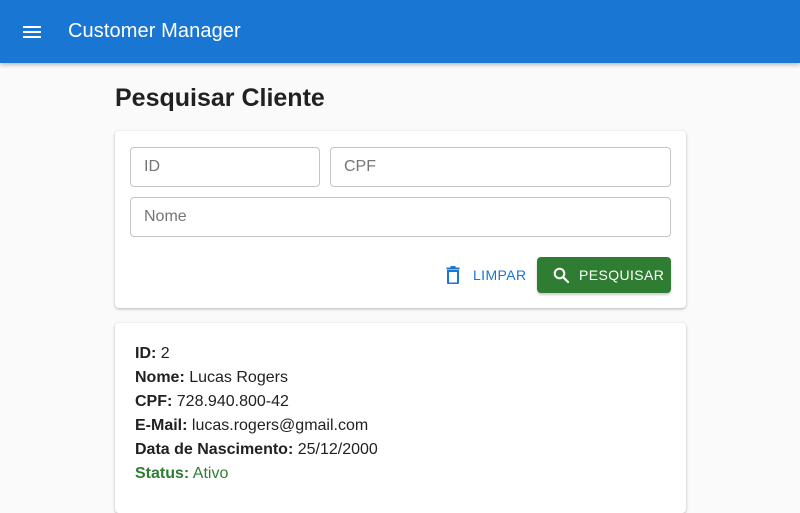 This screenshot has height=513, width=800. Describe the element at coordinates (500, 167) in the screenshot. I see `cpf-input` at that location.